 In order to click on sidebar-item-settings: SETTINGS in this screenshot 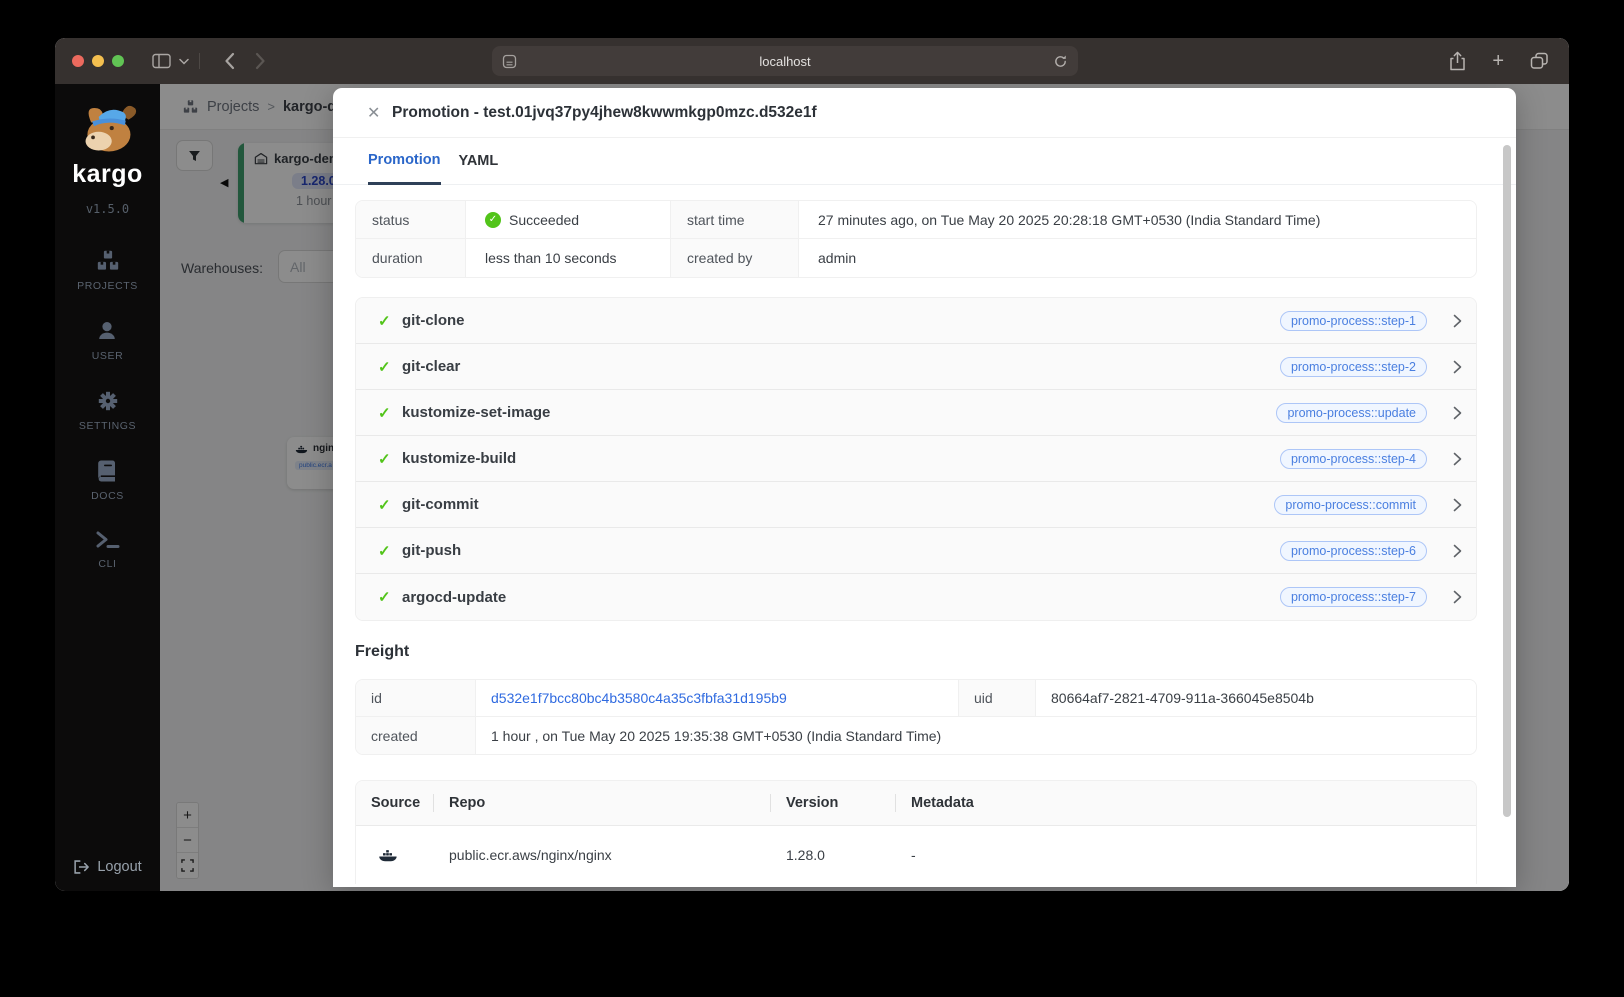, I will do `click(107, 410)`.